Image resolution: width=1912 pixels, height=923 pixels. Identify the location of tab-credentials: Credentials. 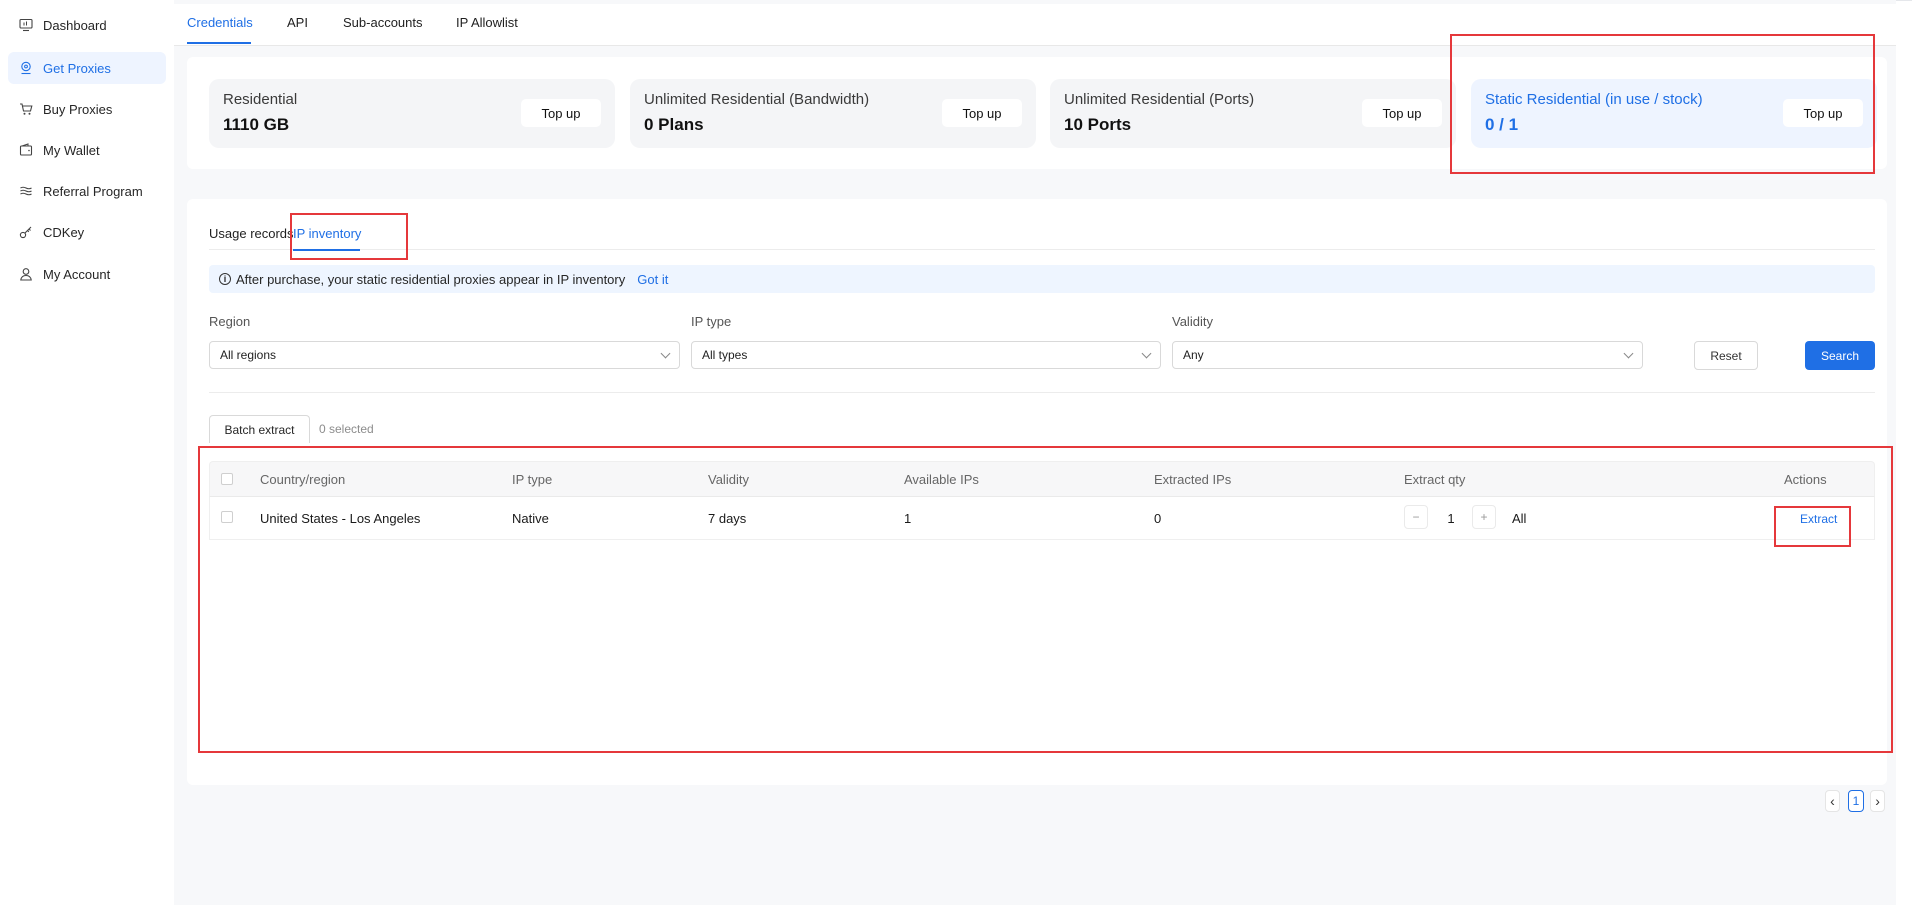
(220, 22).